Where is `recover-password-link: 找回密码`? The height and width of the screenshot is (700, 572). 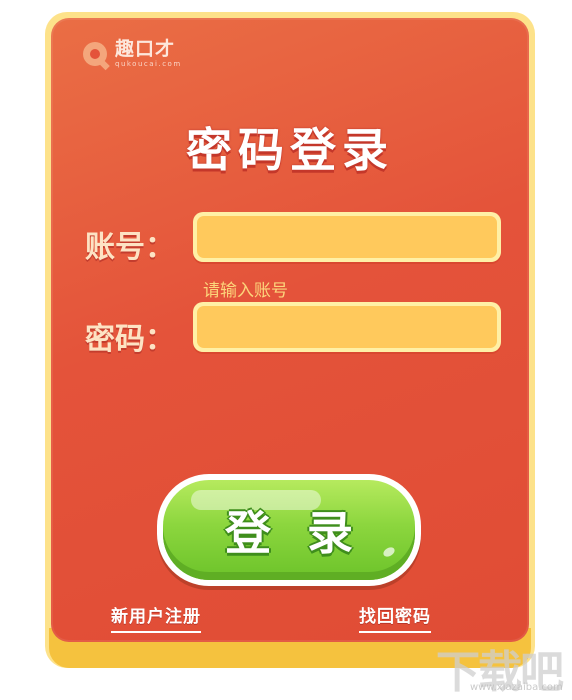
recover-password-link: 找回密码 is located at coordinates (395, 617).